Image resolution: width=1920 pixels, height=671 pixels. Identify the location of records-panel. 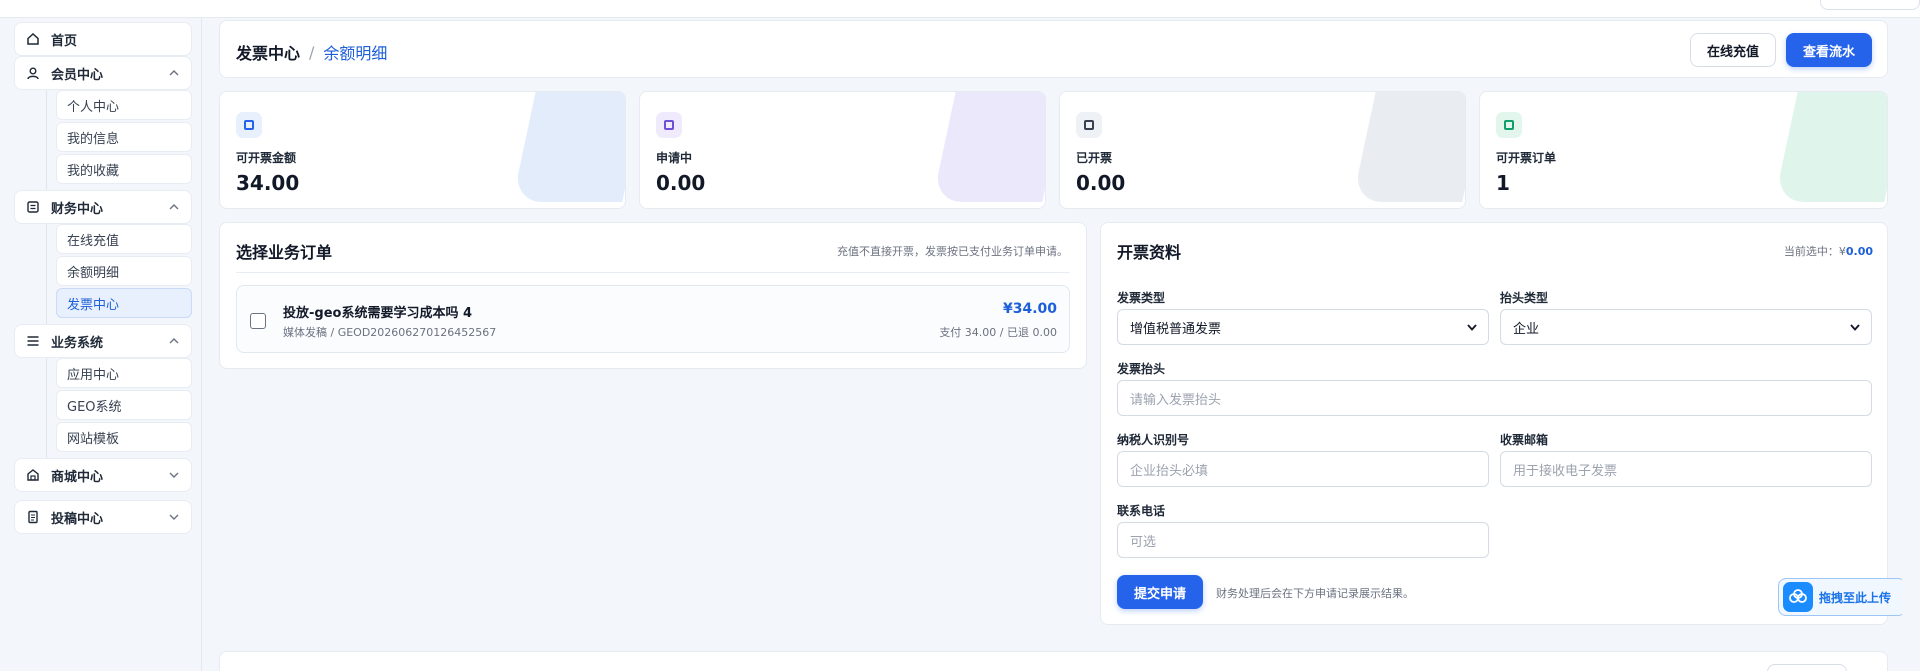
(1053, 661).